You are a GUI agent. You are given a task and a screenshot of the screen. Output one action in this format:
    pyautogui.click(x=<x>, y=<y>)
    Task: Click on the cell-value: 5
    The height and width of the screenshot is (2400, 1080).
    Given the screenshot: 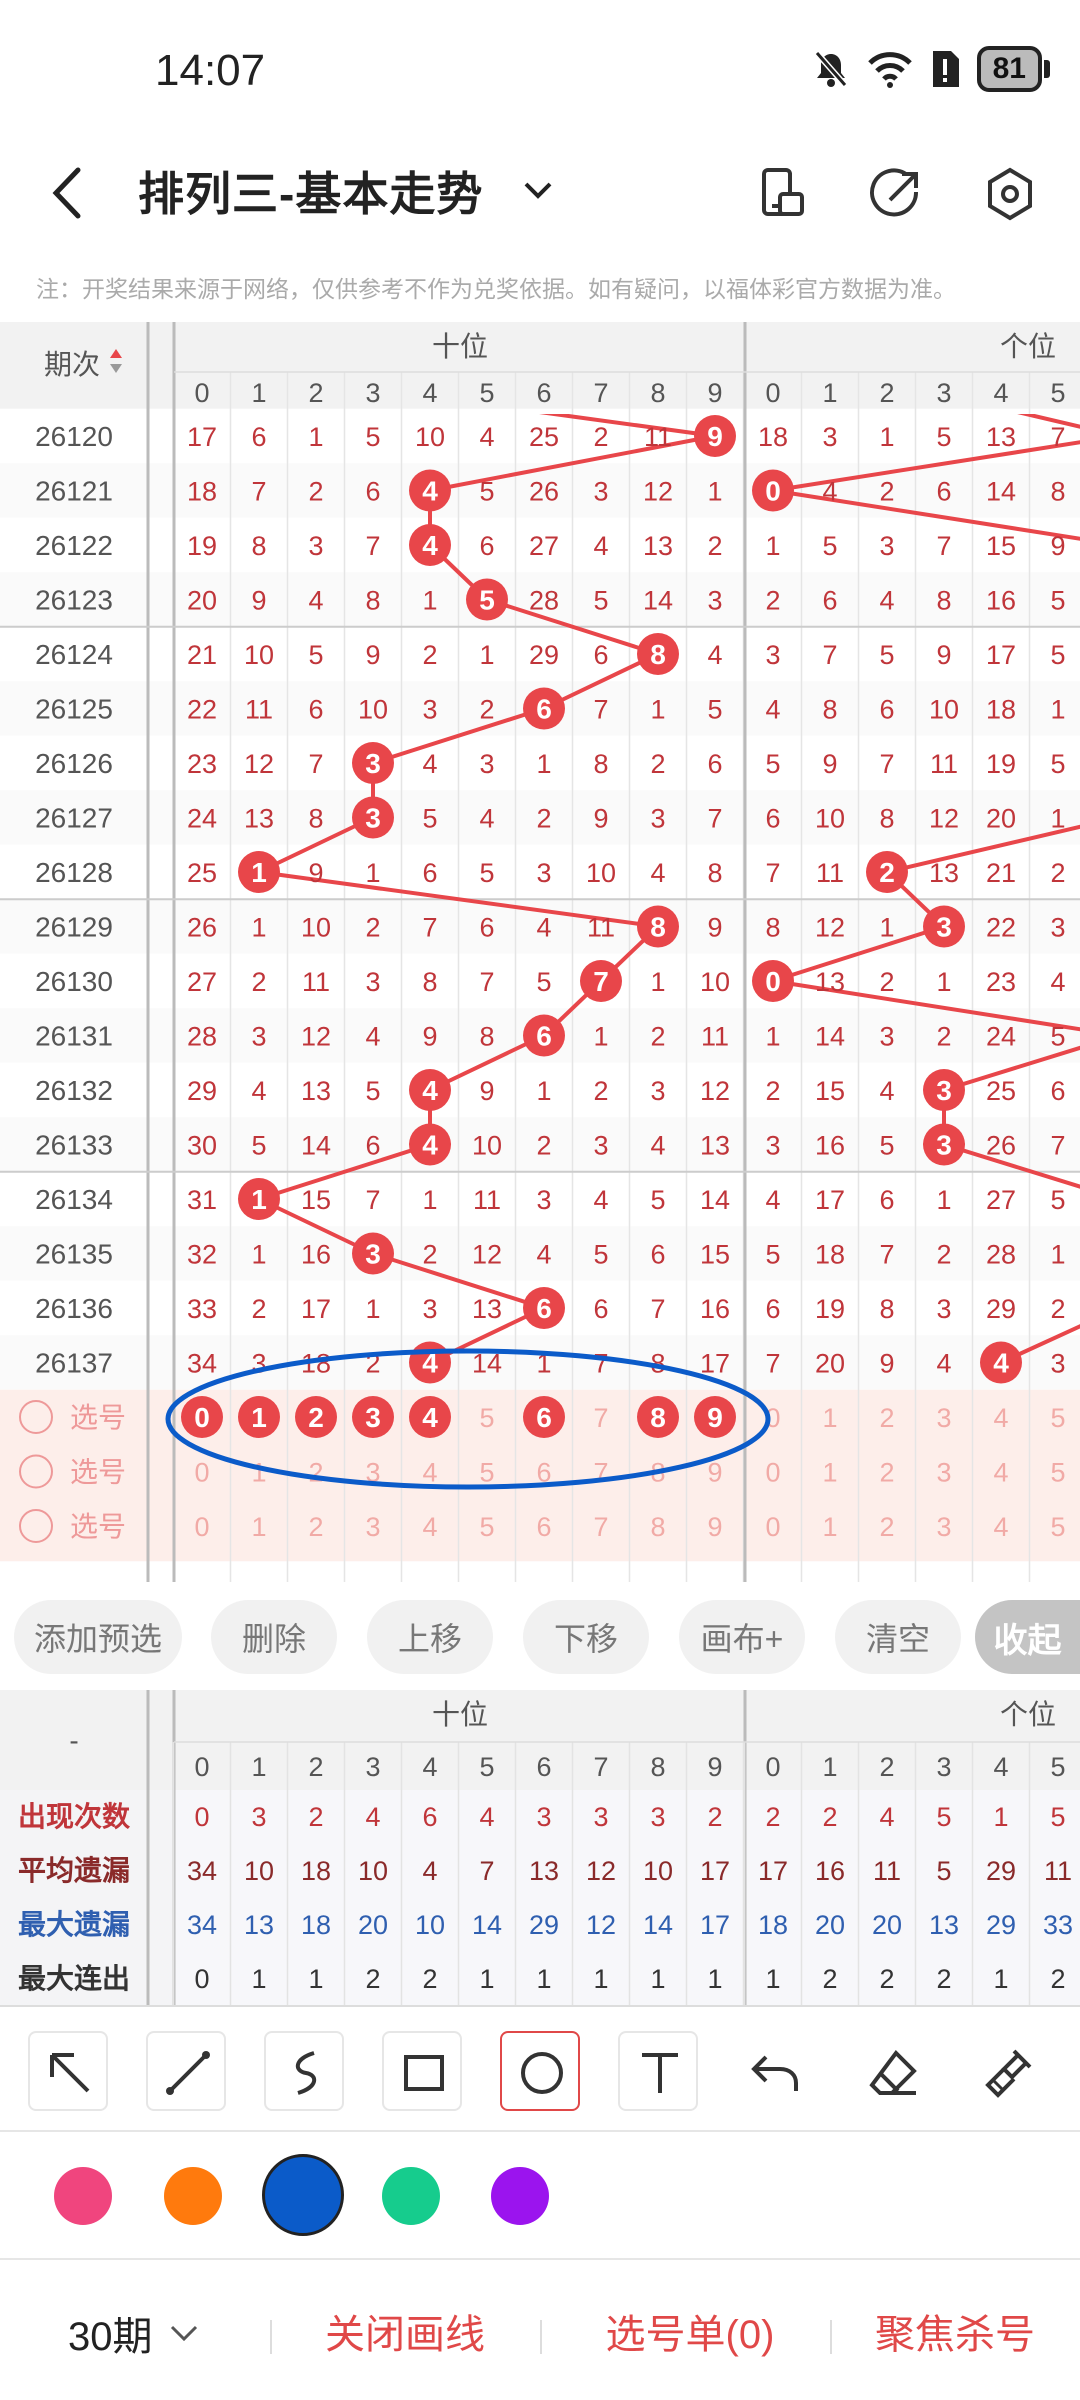 What is the action you would take?
    pyautogui.click(x=486, y=873)
    